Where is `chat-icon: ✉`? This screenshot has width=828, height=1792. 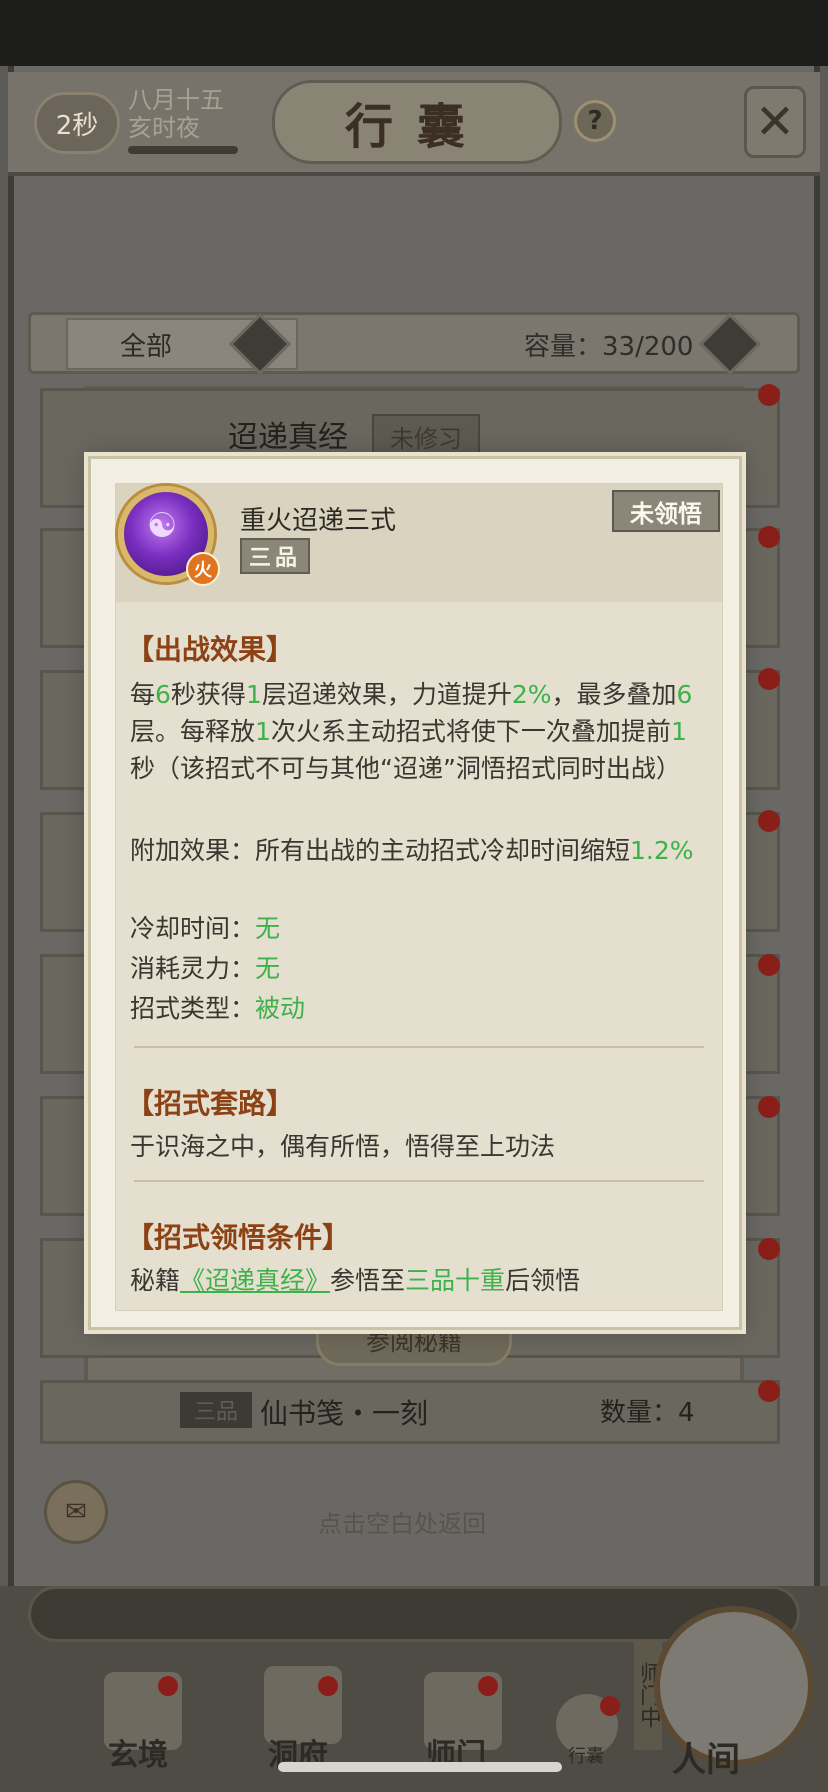
chat-icon: ✉ is located at coordinates (76, 1512).